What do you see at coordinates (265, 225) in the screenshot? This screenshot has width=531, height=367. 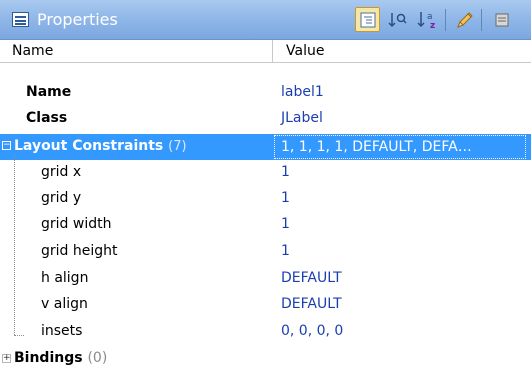 I see `property-row-grid-width: grid width 1` at bounding box center [265, 225].